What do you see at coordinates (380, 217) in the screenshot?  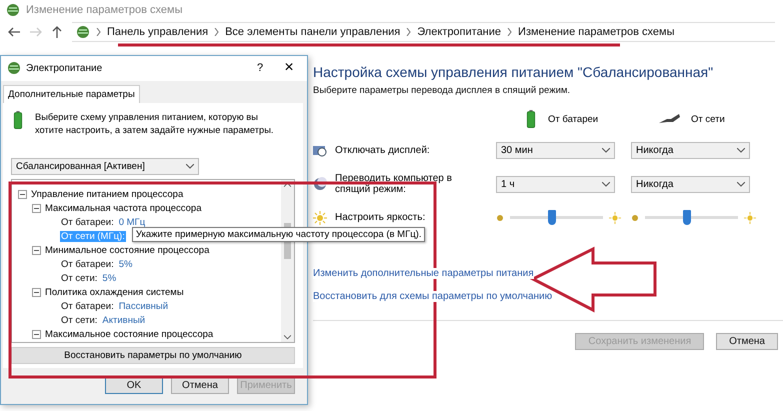 I see `setting-label: Настроить яркость:` at bounding box center [380, 217].